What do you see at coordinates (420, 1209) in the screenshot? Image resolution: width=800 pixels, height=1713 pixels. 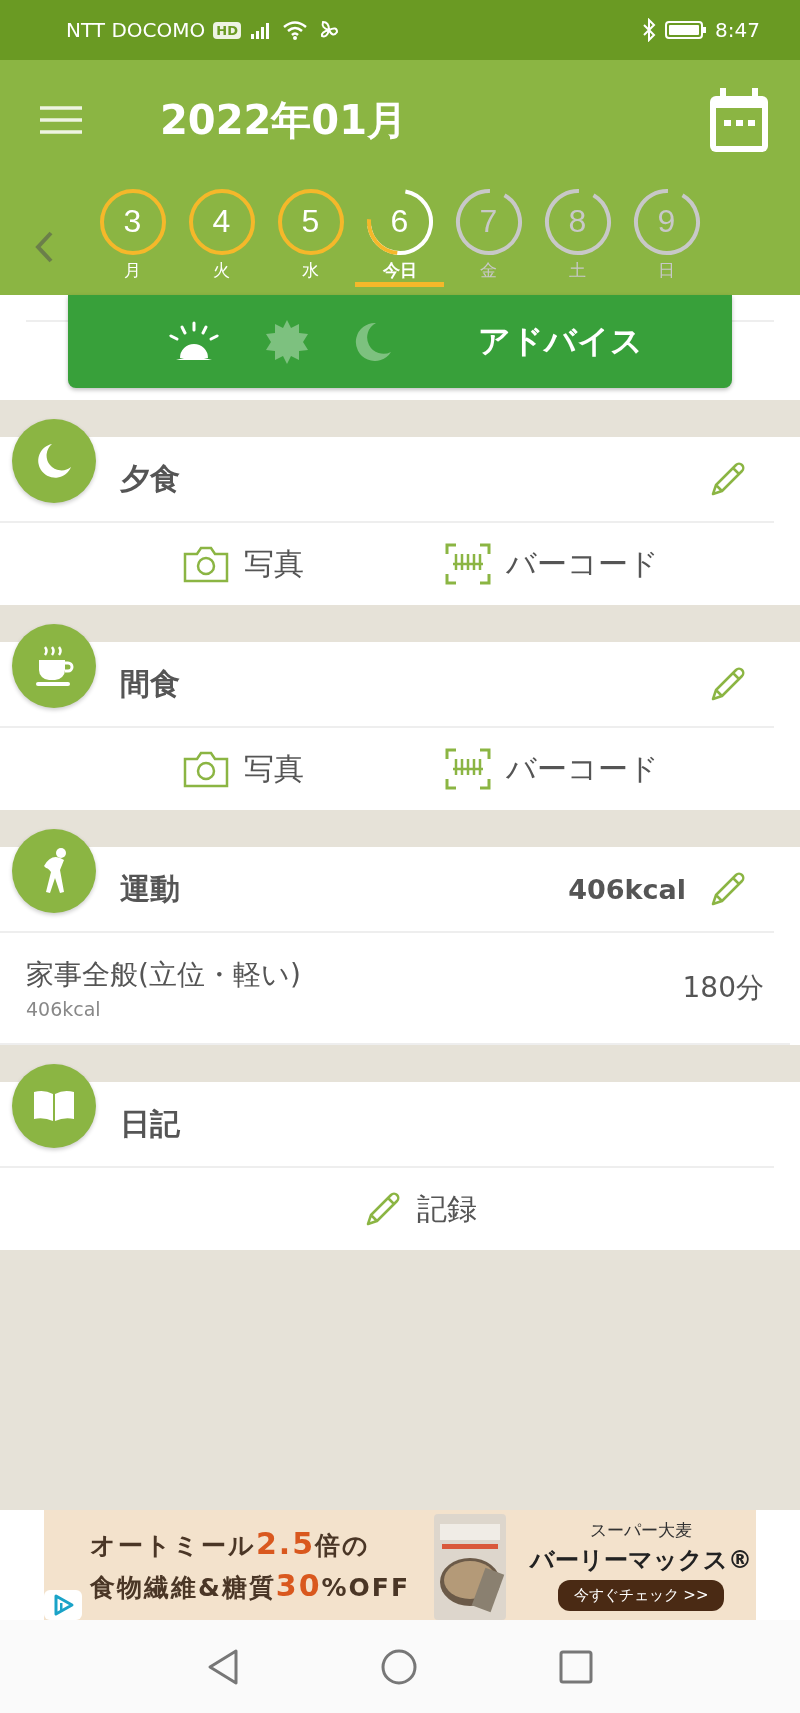 I see `record-button: 記録` at bounding box center [420, 1209].